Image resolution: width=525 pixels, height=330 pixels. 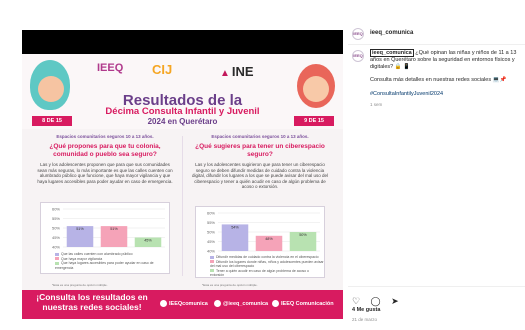 What do you see at coordinates (406, 94) in the screenshot?
I see `hashtag-link: #ConsultaInfantilyJuvenil2024` at bounding box center [406, 94].